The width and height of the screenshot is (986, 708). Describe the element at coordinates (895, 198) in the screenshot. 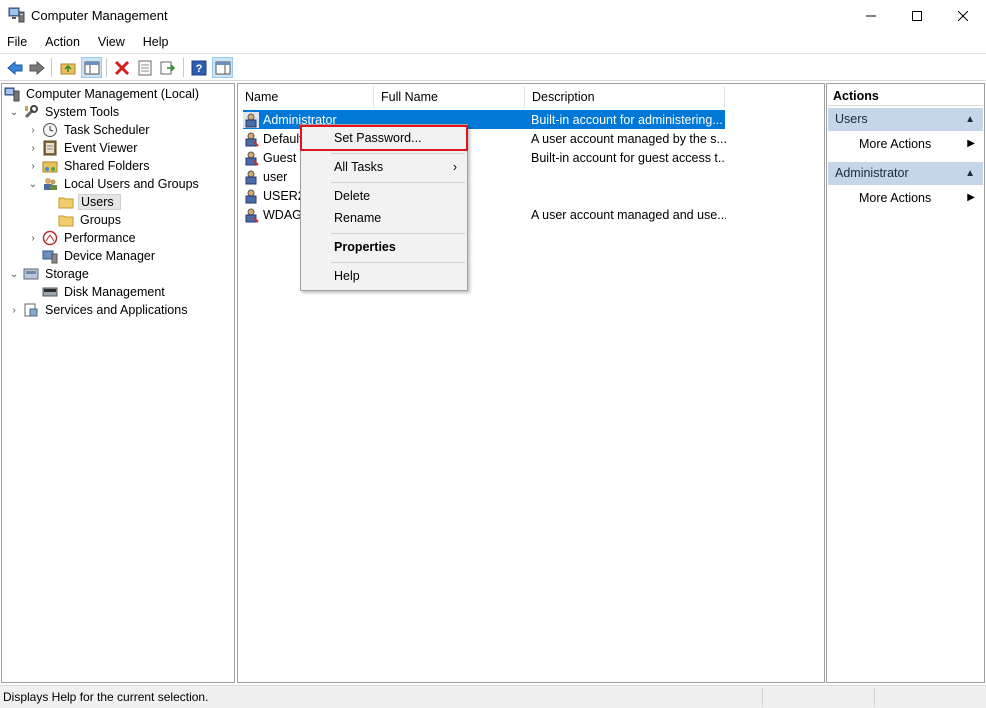

I see `action-label: More Actions` at that location.